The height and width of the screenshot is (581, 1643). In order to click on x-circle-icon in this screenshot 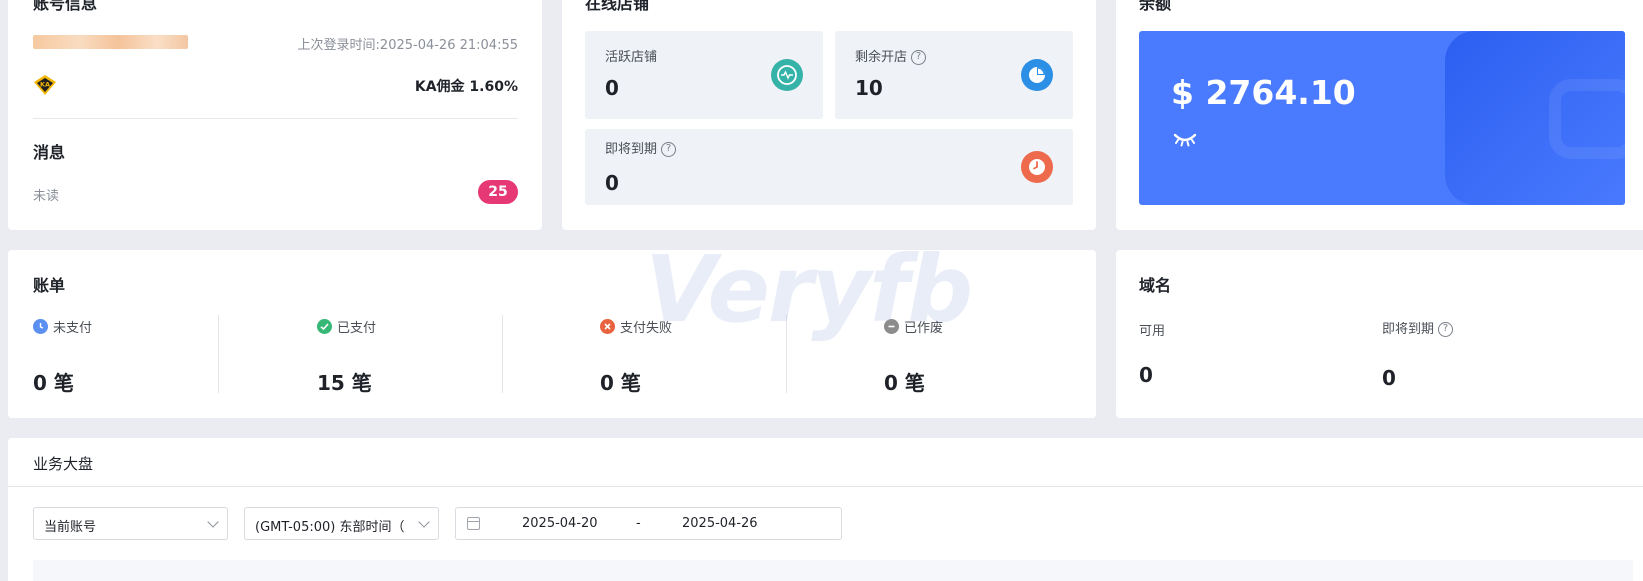, I will do `click(607, 326)`.